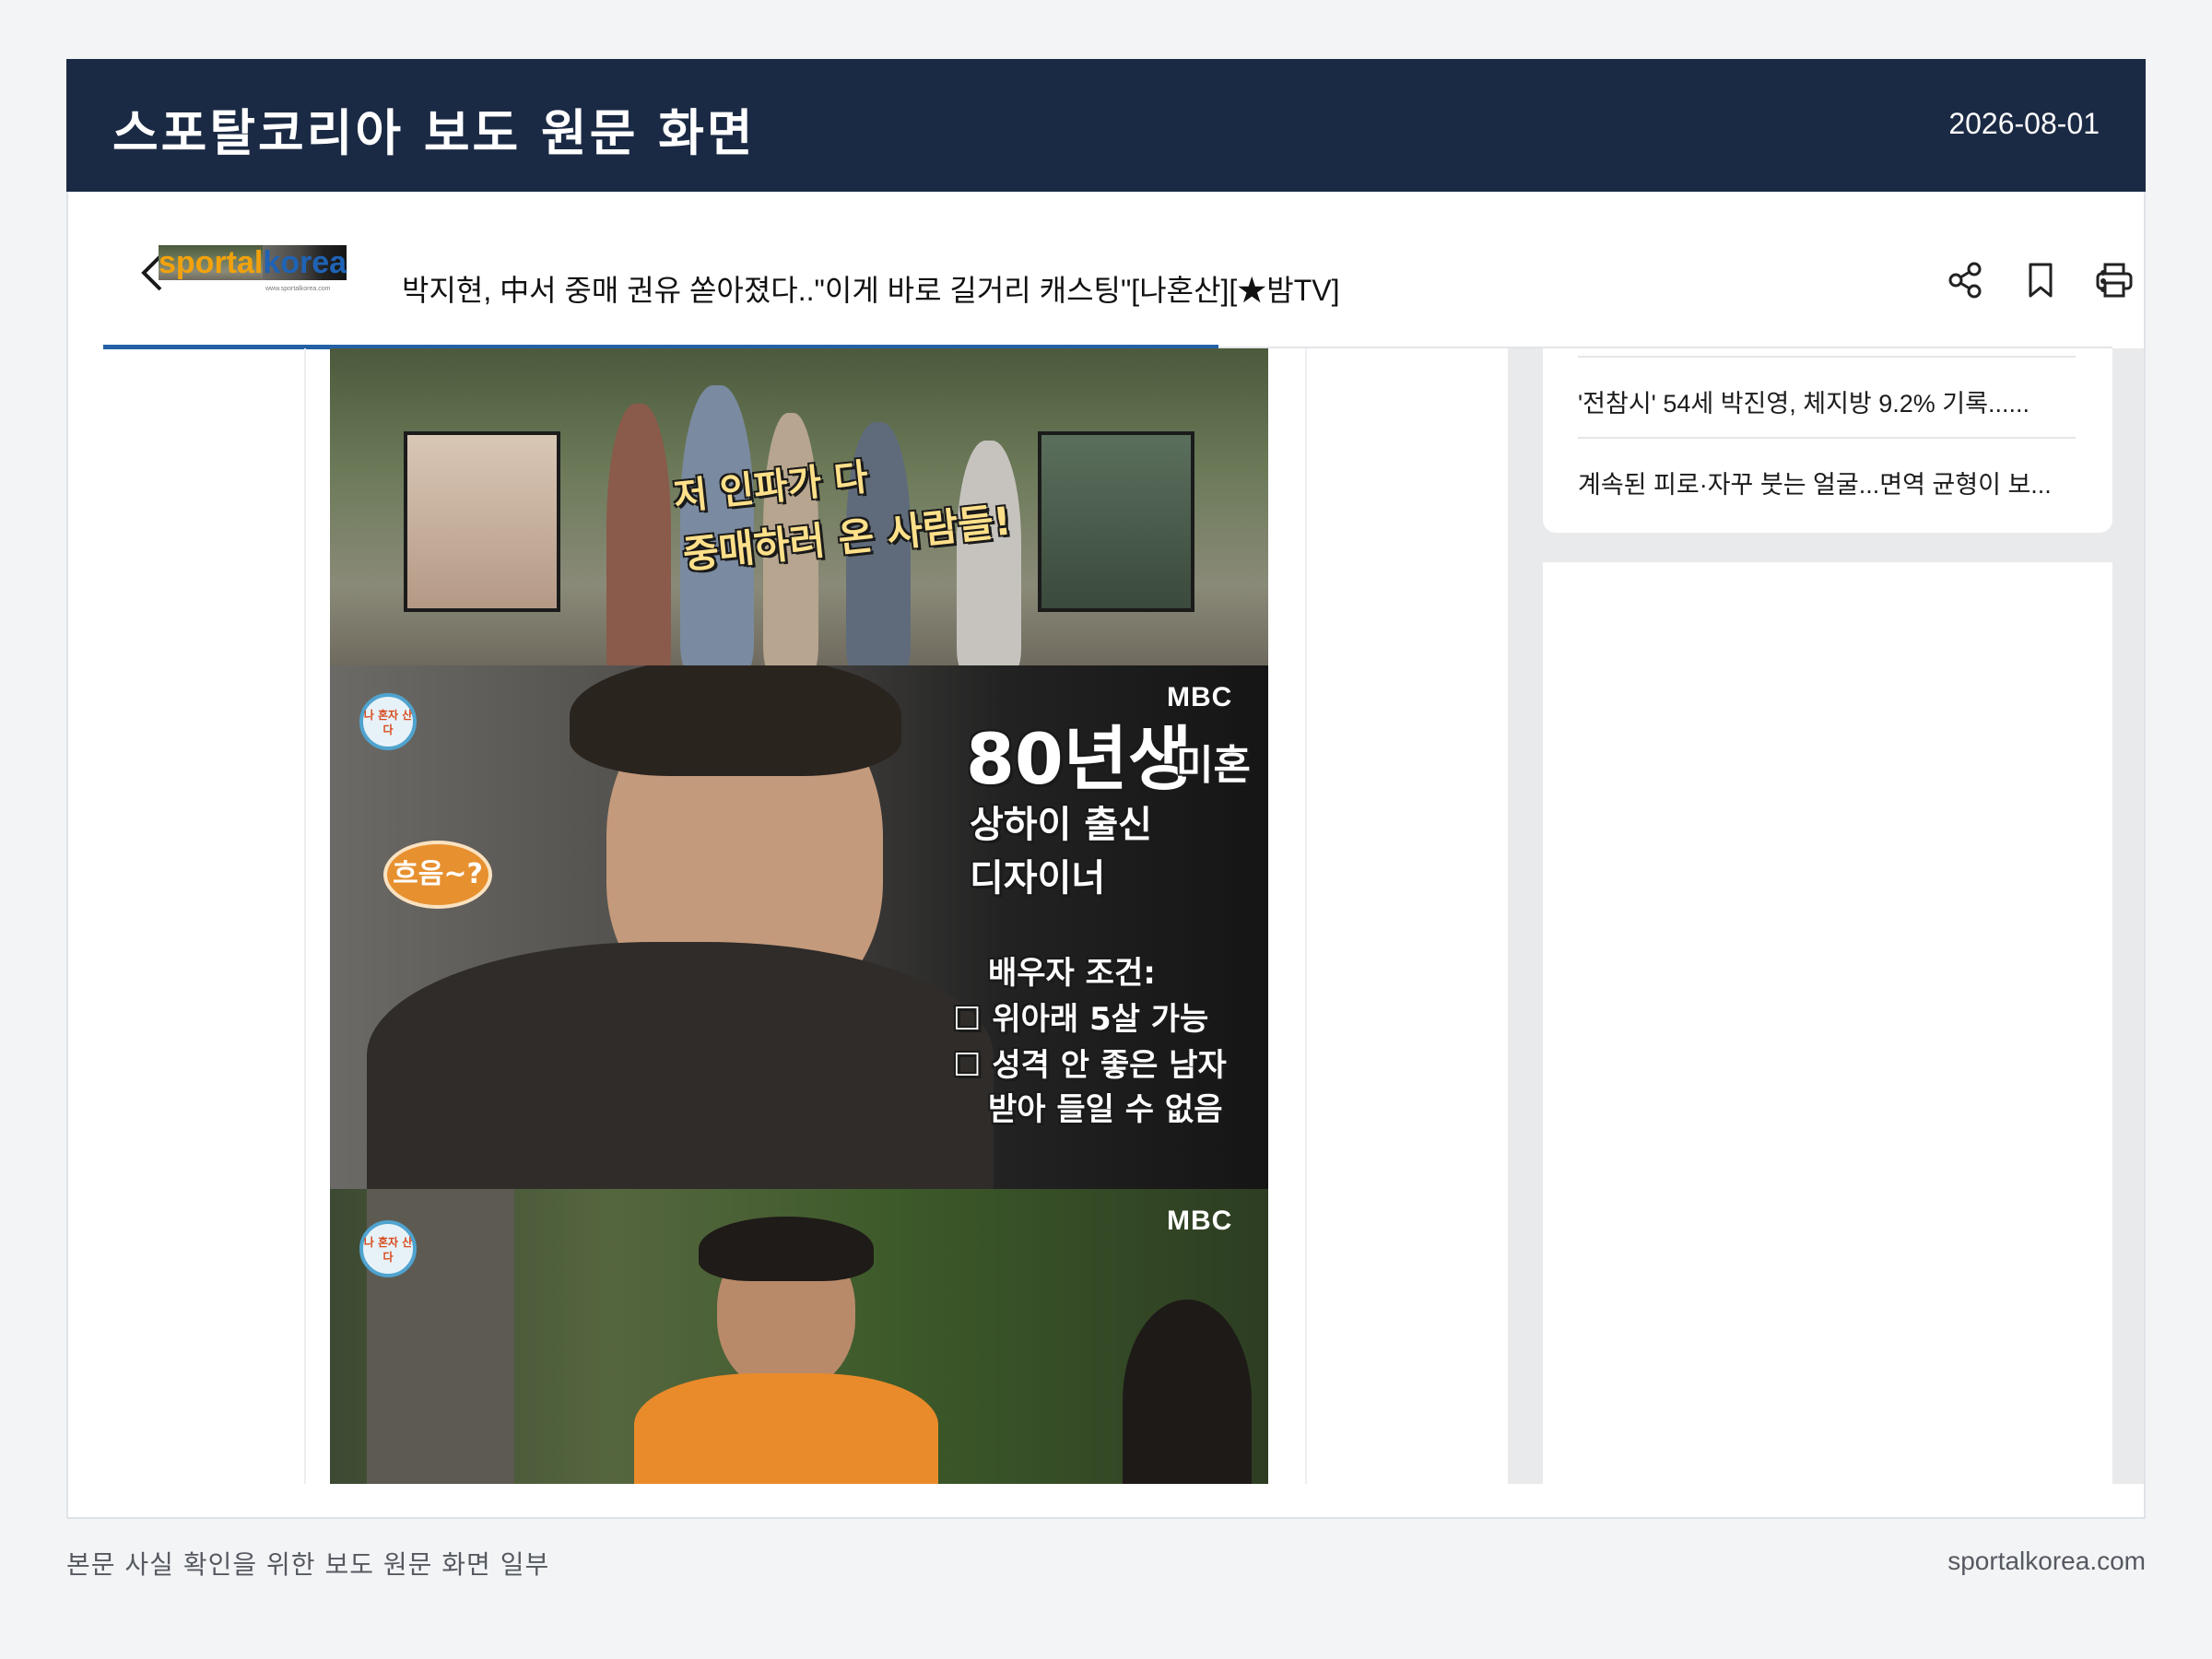 This screenshot has width=2212, height=1659. Describe the element at coordinates (2024, 123) in the screenshot. I see `page-date: 2026-08-01` at that location.